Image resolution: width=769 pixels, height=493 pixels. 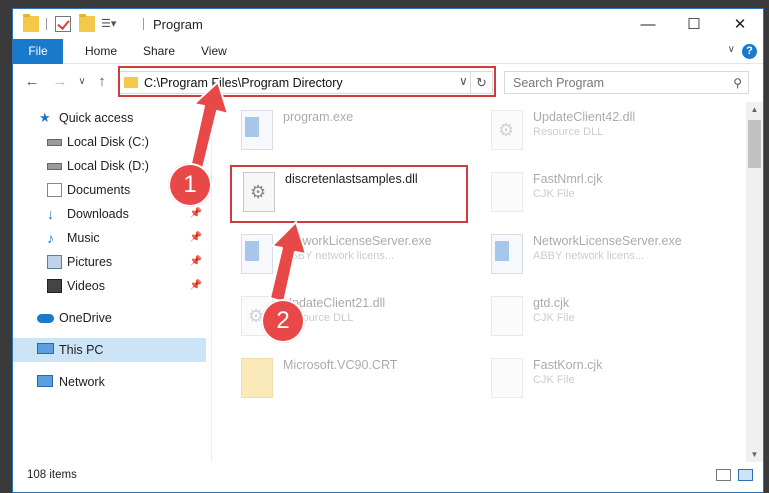 I want to click on file-name: gtd.cjk, so click(x=551, y=303).